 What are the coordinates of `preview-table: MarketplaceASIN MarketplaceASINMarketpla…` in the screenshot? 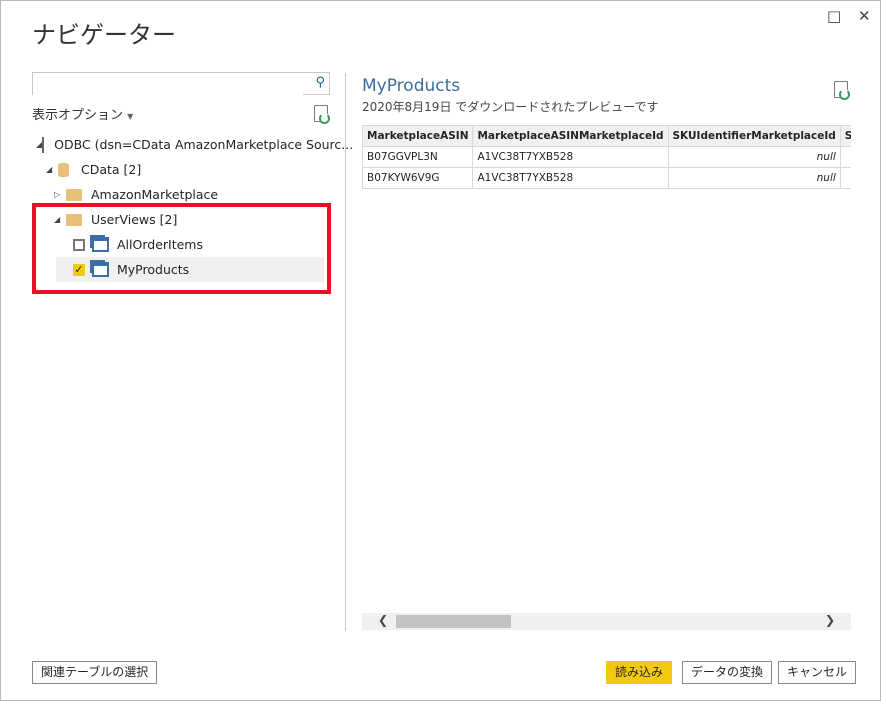 It's located at (606, 157).